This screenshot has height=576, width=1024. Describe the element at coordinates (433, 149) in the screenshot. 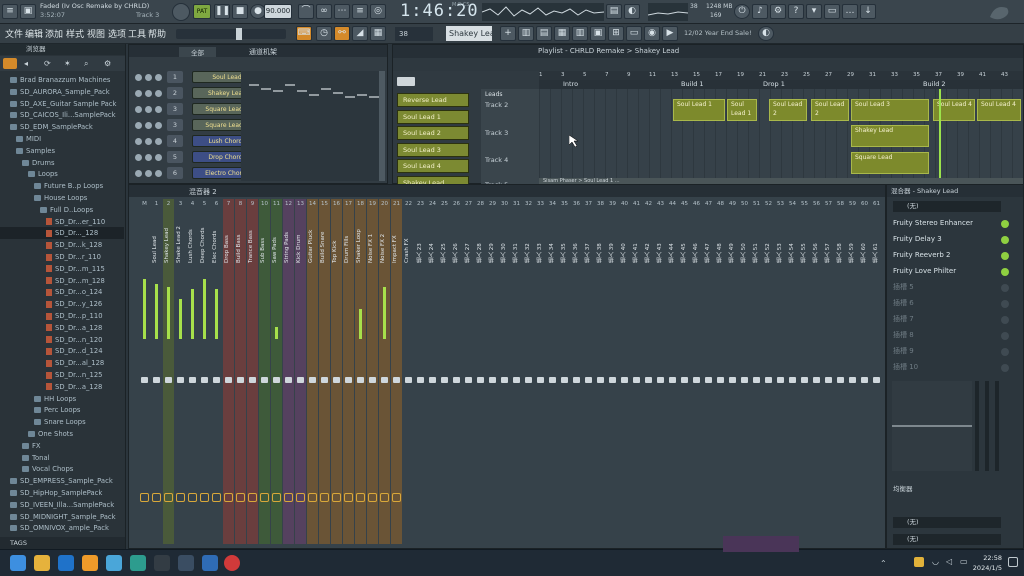

I see `pattern-item: Soul Lead 3` at that location.